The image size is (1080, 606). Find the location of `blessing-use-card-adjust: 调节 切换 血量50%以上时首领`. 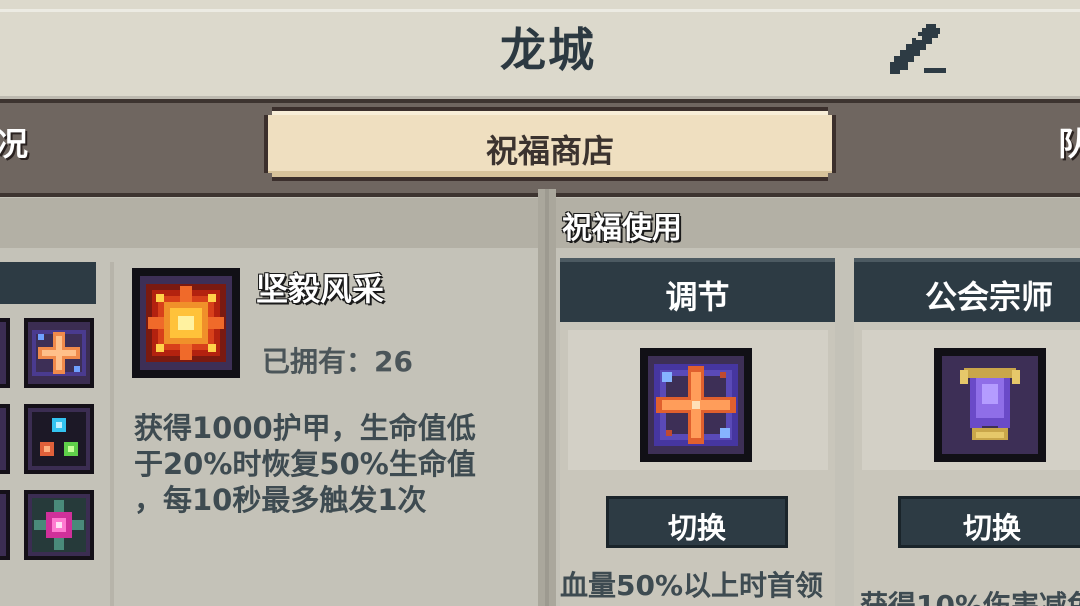

blessing-use-card-adjust: 调节 切换 血量50%以上时首领 is located at coordinates (697, 432).